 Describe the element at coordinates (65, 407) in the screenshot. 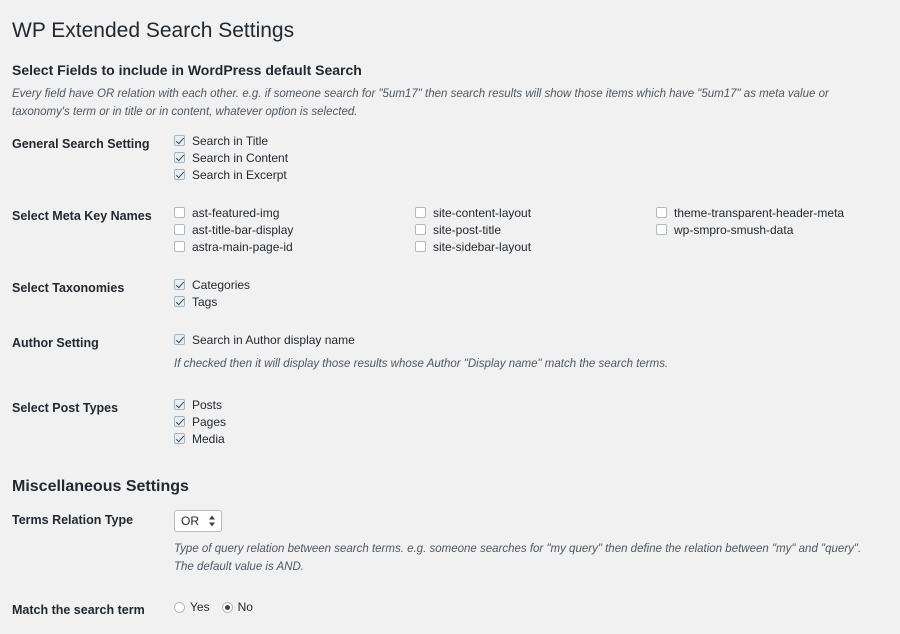

I see `post-types-label: Select Post Types` at that location.